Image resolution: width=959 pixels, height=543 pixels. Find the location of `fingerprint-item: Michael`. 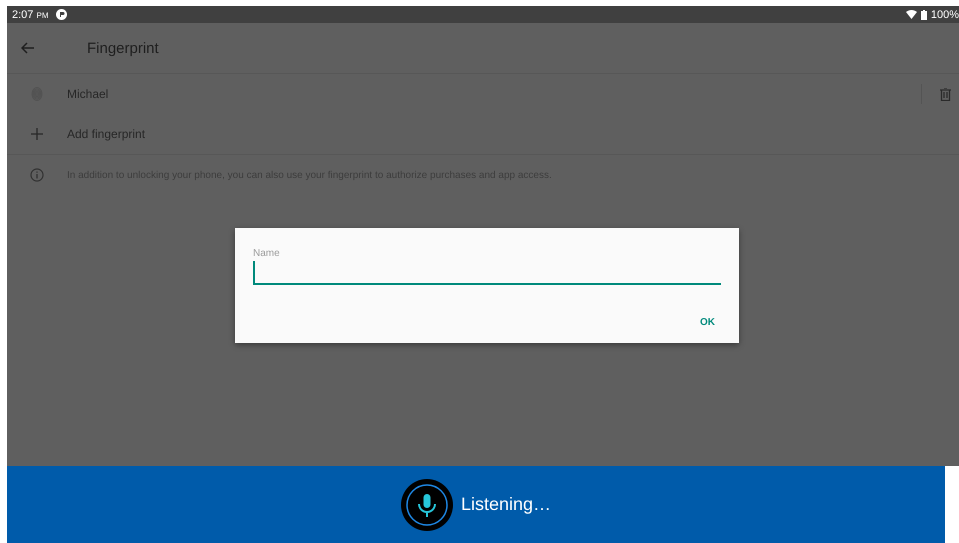

fingerprint-item: Michael is located at coordinates (483, 94).